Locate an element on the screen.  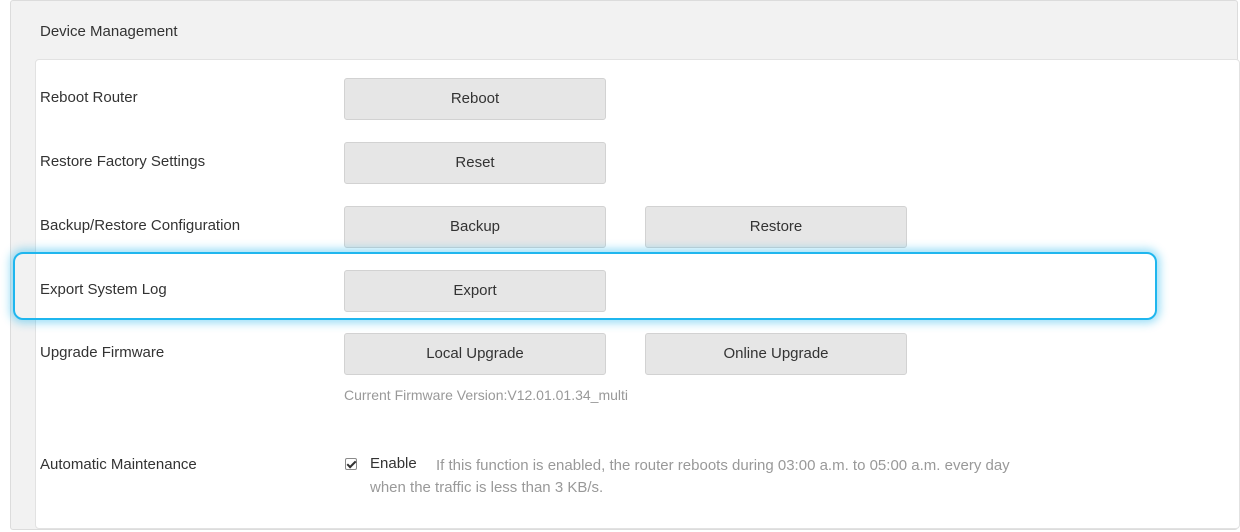
reset-button: Reset is located at coordinates (475, 163).